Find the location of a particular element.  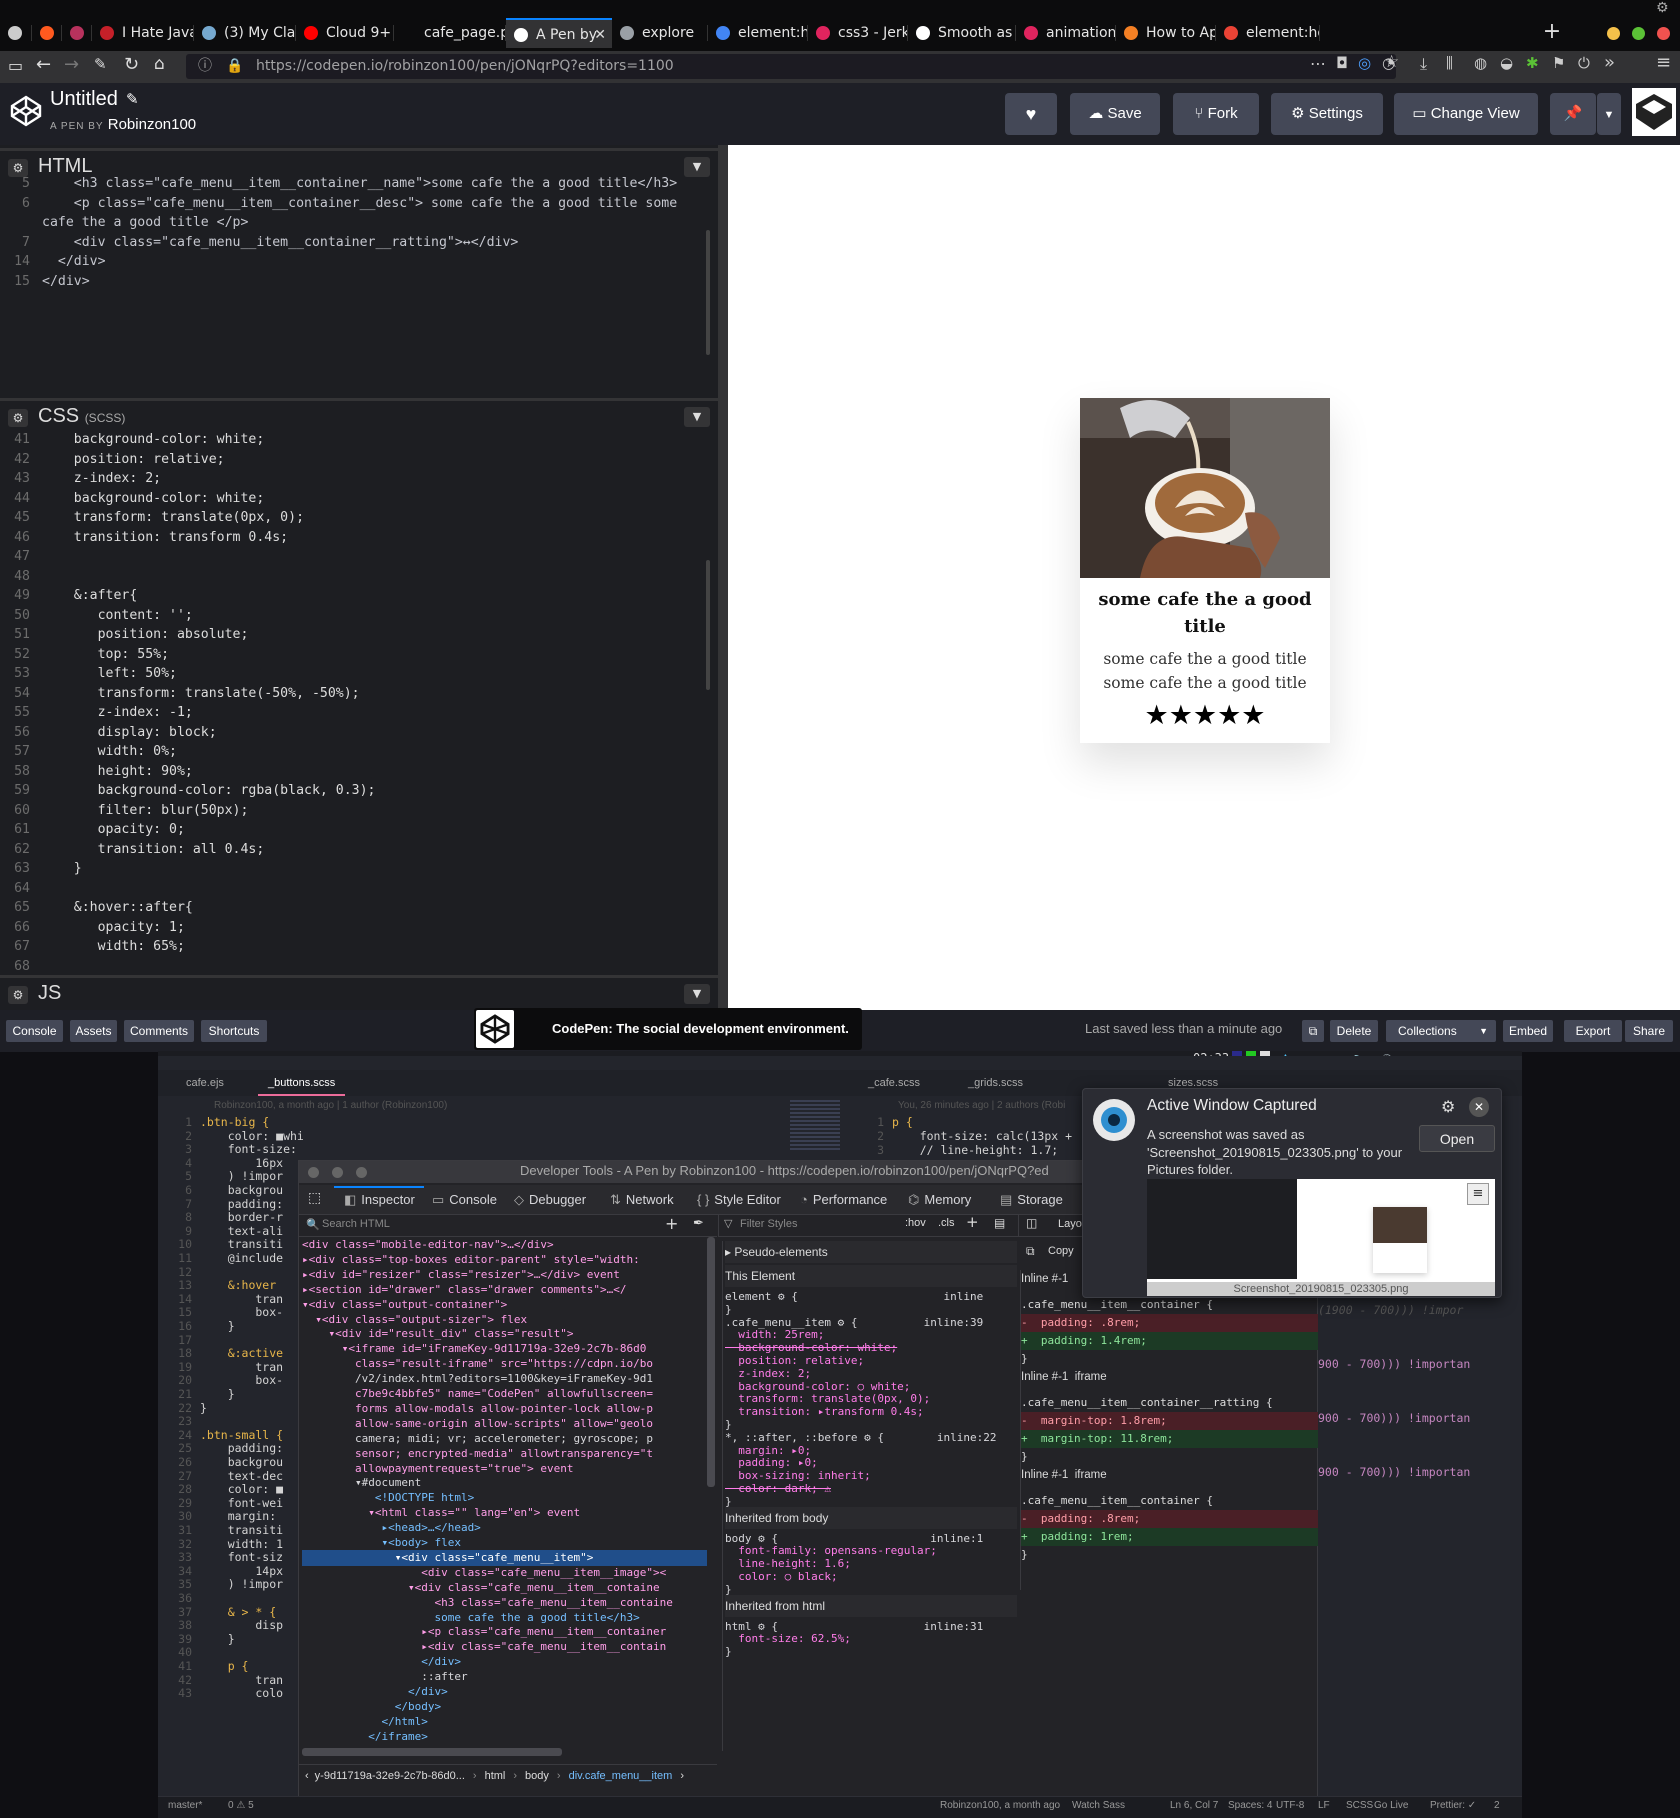

breadcrumb-item: div.cafe_menu__item is located at coordinates (621, 1776).